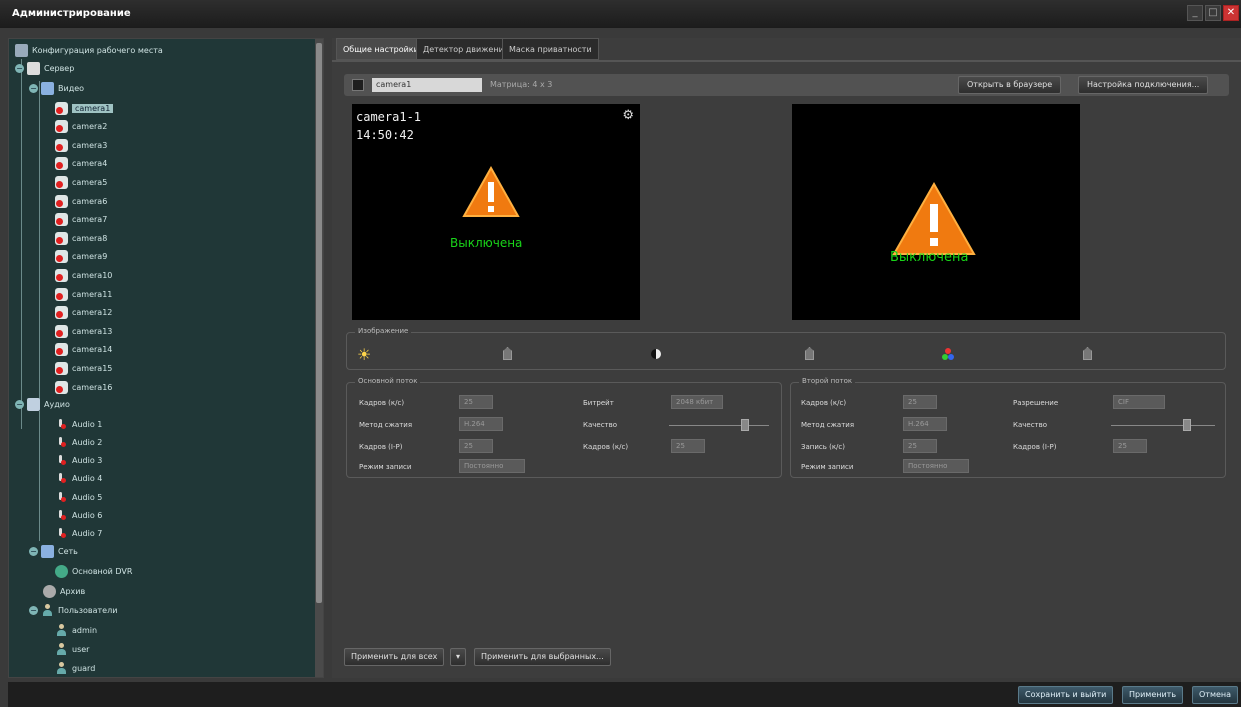 The width and height of the screenshot is (1241, 707). Describe the element at coordinates (1153, 695) in the screenshot. I see `apply-button: Применить` at that location.